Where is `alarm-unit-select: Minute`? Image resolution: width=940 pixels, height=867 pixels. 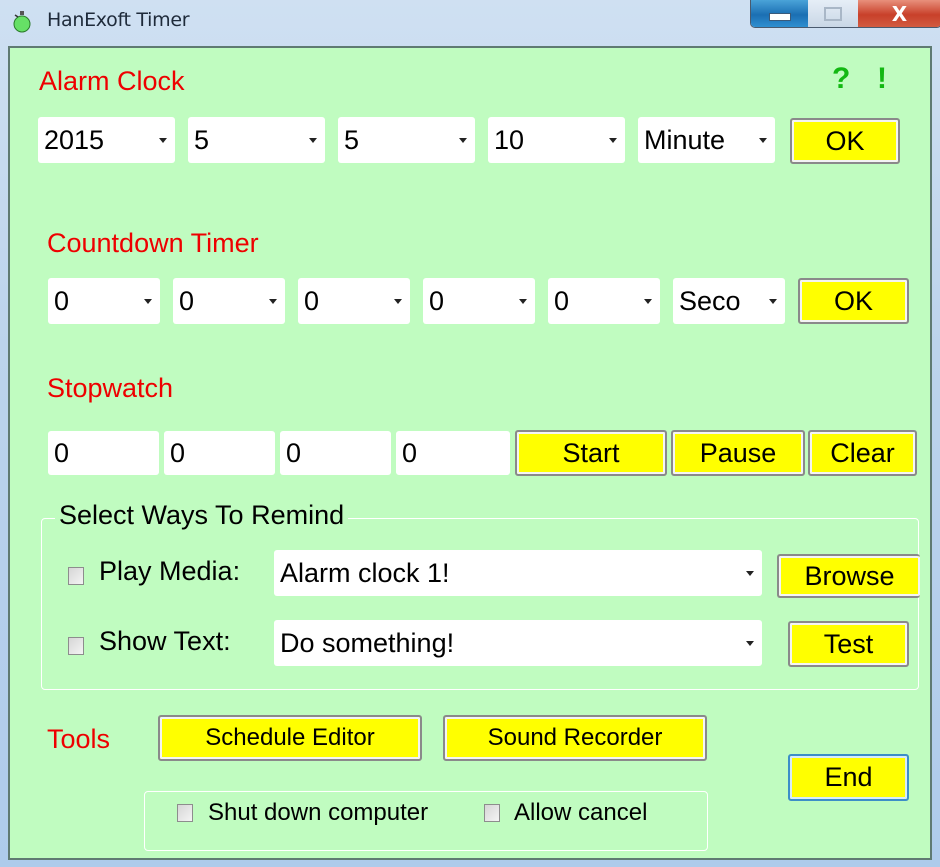
alarm-unit-select: Minute is located at coordinates (706, 140).